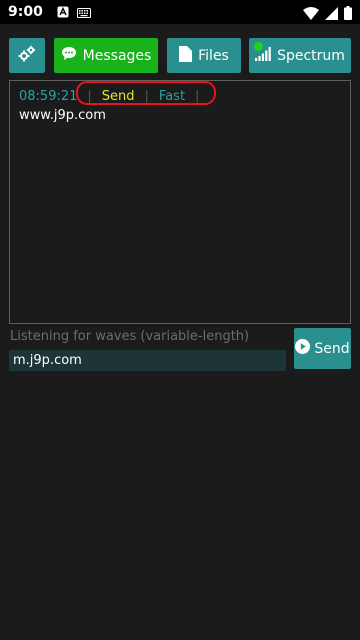 This screenshot has height=640, width=360. What do you see at coordinates (25, 12) in the screenshot?
I see `status-time: 9:00` at bounding box center [25, 12].